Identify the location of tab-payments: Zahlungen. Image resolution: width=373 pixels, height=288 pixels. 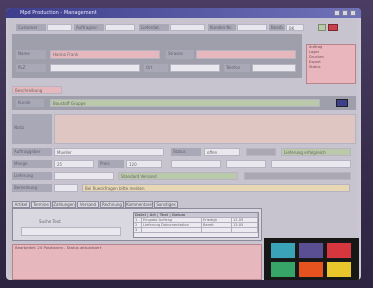
(64, 204).